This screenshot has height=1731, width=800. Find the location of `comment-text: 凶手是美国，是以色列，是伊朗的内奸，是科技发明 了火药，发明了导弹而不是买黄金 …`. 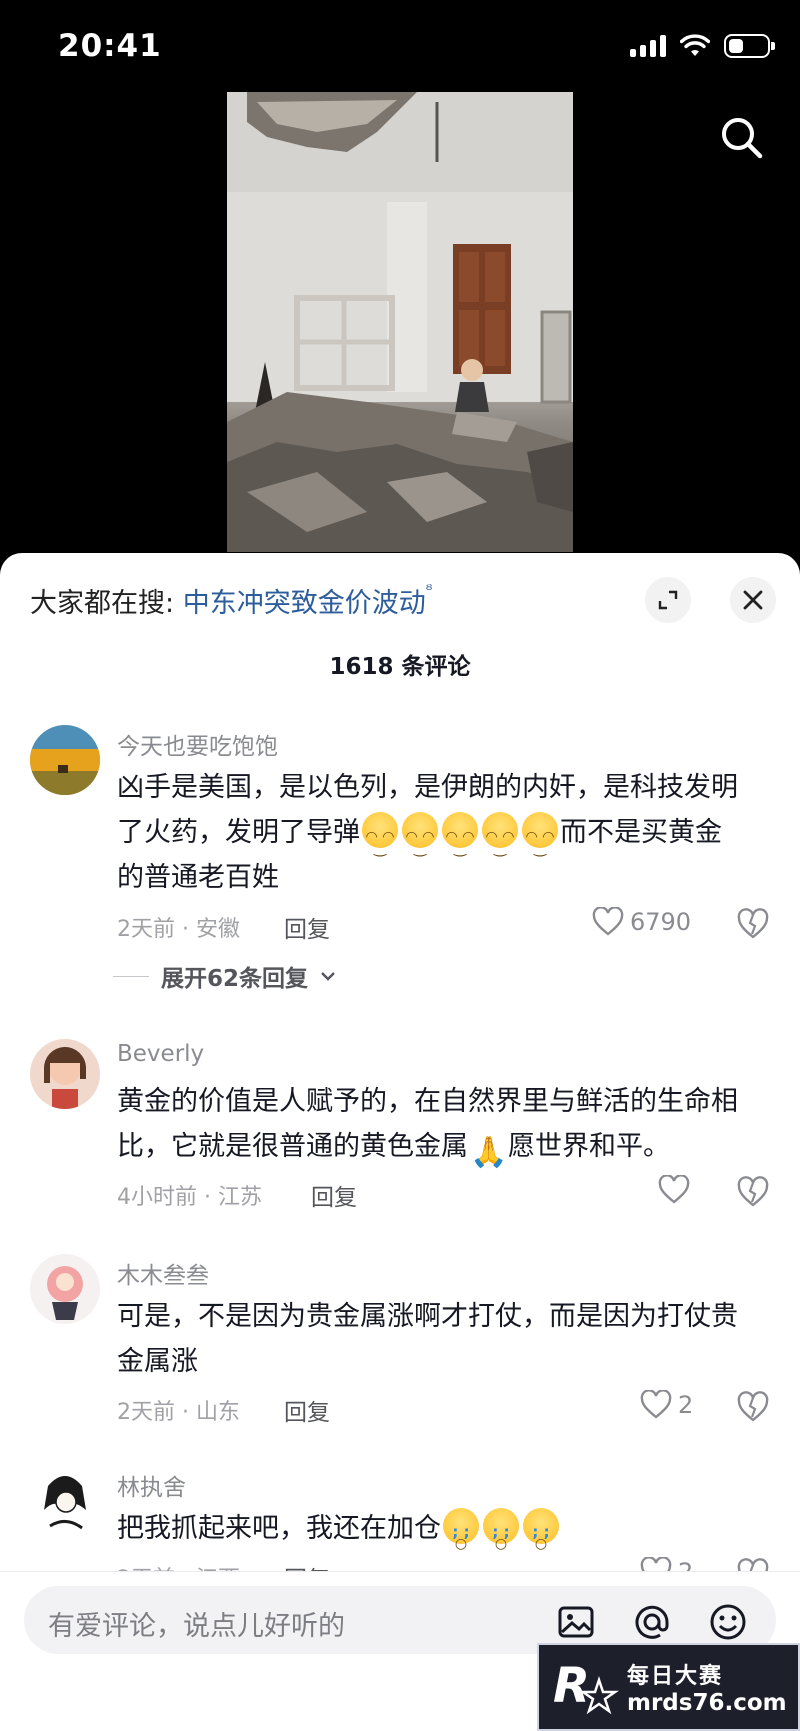

comment-text: 凶手是美国，是以色列，是伊朗的内奸，是科技发明 了火药，发明了导弹而不是买黄金 … is located at coordinates (447, 832).